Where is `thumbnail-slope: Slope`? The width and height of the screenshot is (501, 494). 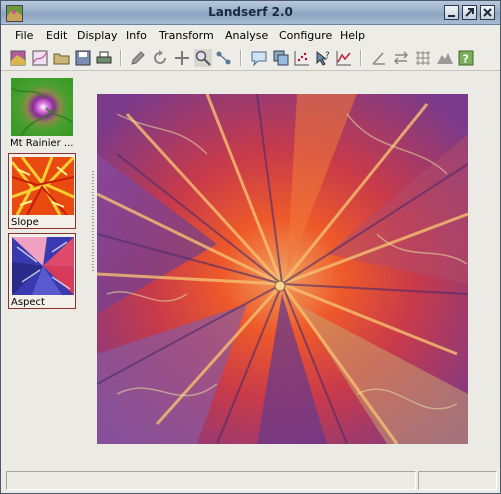
thumbnail-slope: Slope is located at coordinates (42, 191).